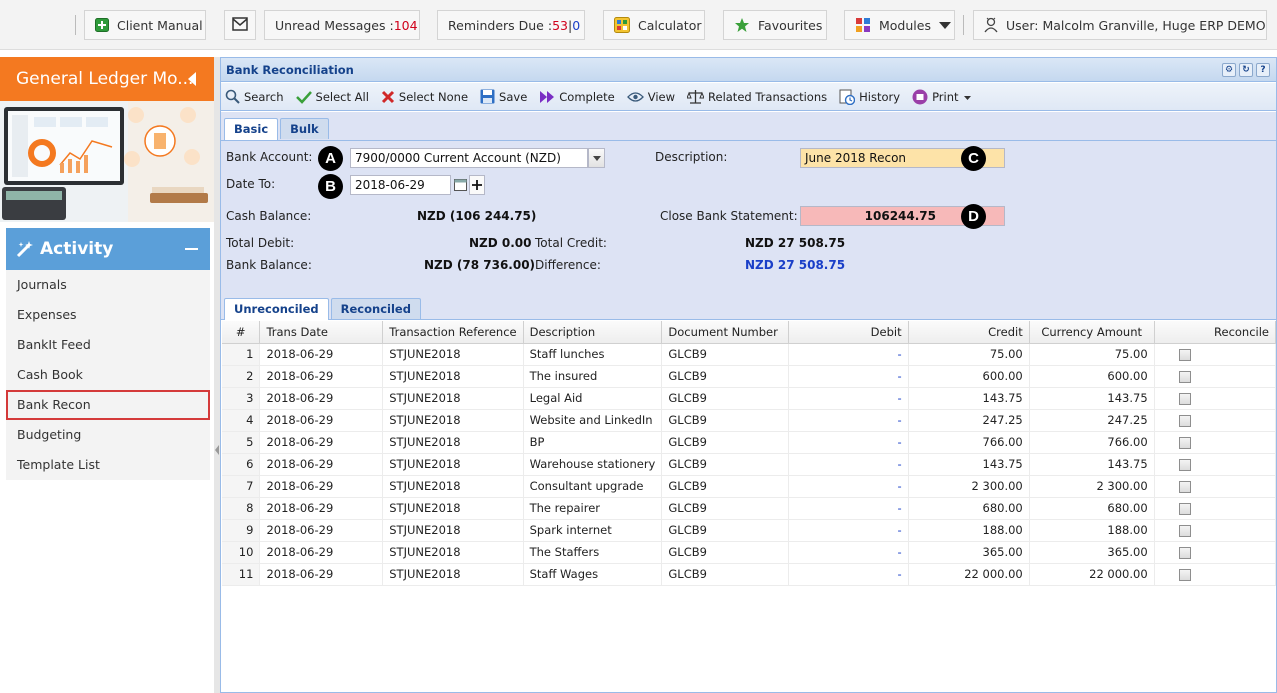 This screenshot has height=693, width=1277. Describe the element at coordinates (102, 25) in the screenshot. I see `plus-box-icon` at that location.